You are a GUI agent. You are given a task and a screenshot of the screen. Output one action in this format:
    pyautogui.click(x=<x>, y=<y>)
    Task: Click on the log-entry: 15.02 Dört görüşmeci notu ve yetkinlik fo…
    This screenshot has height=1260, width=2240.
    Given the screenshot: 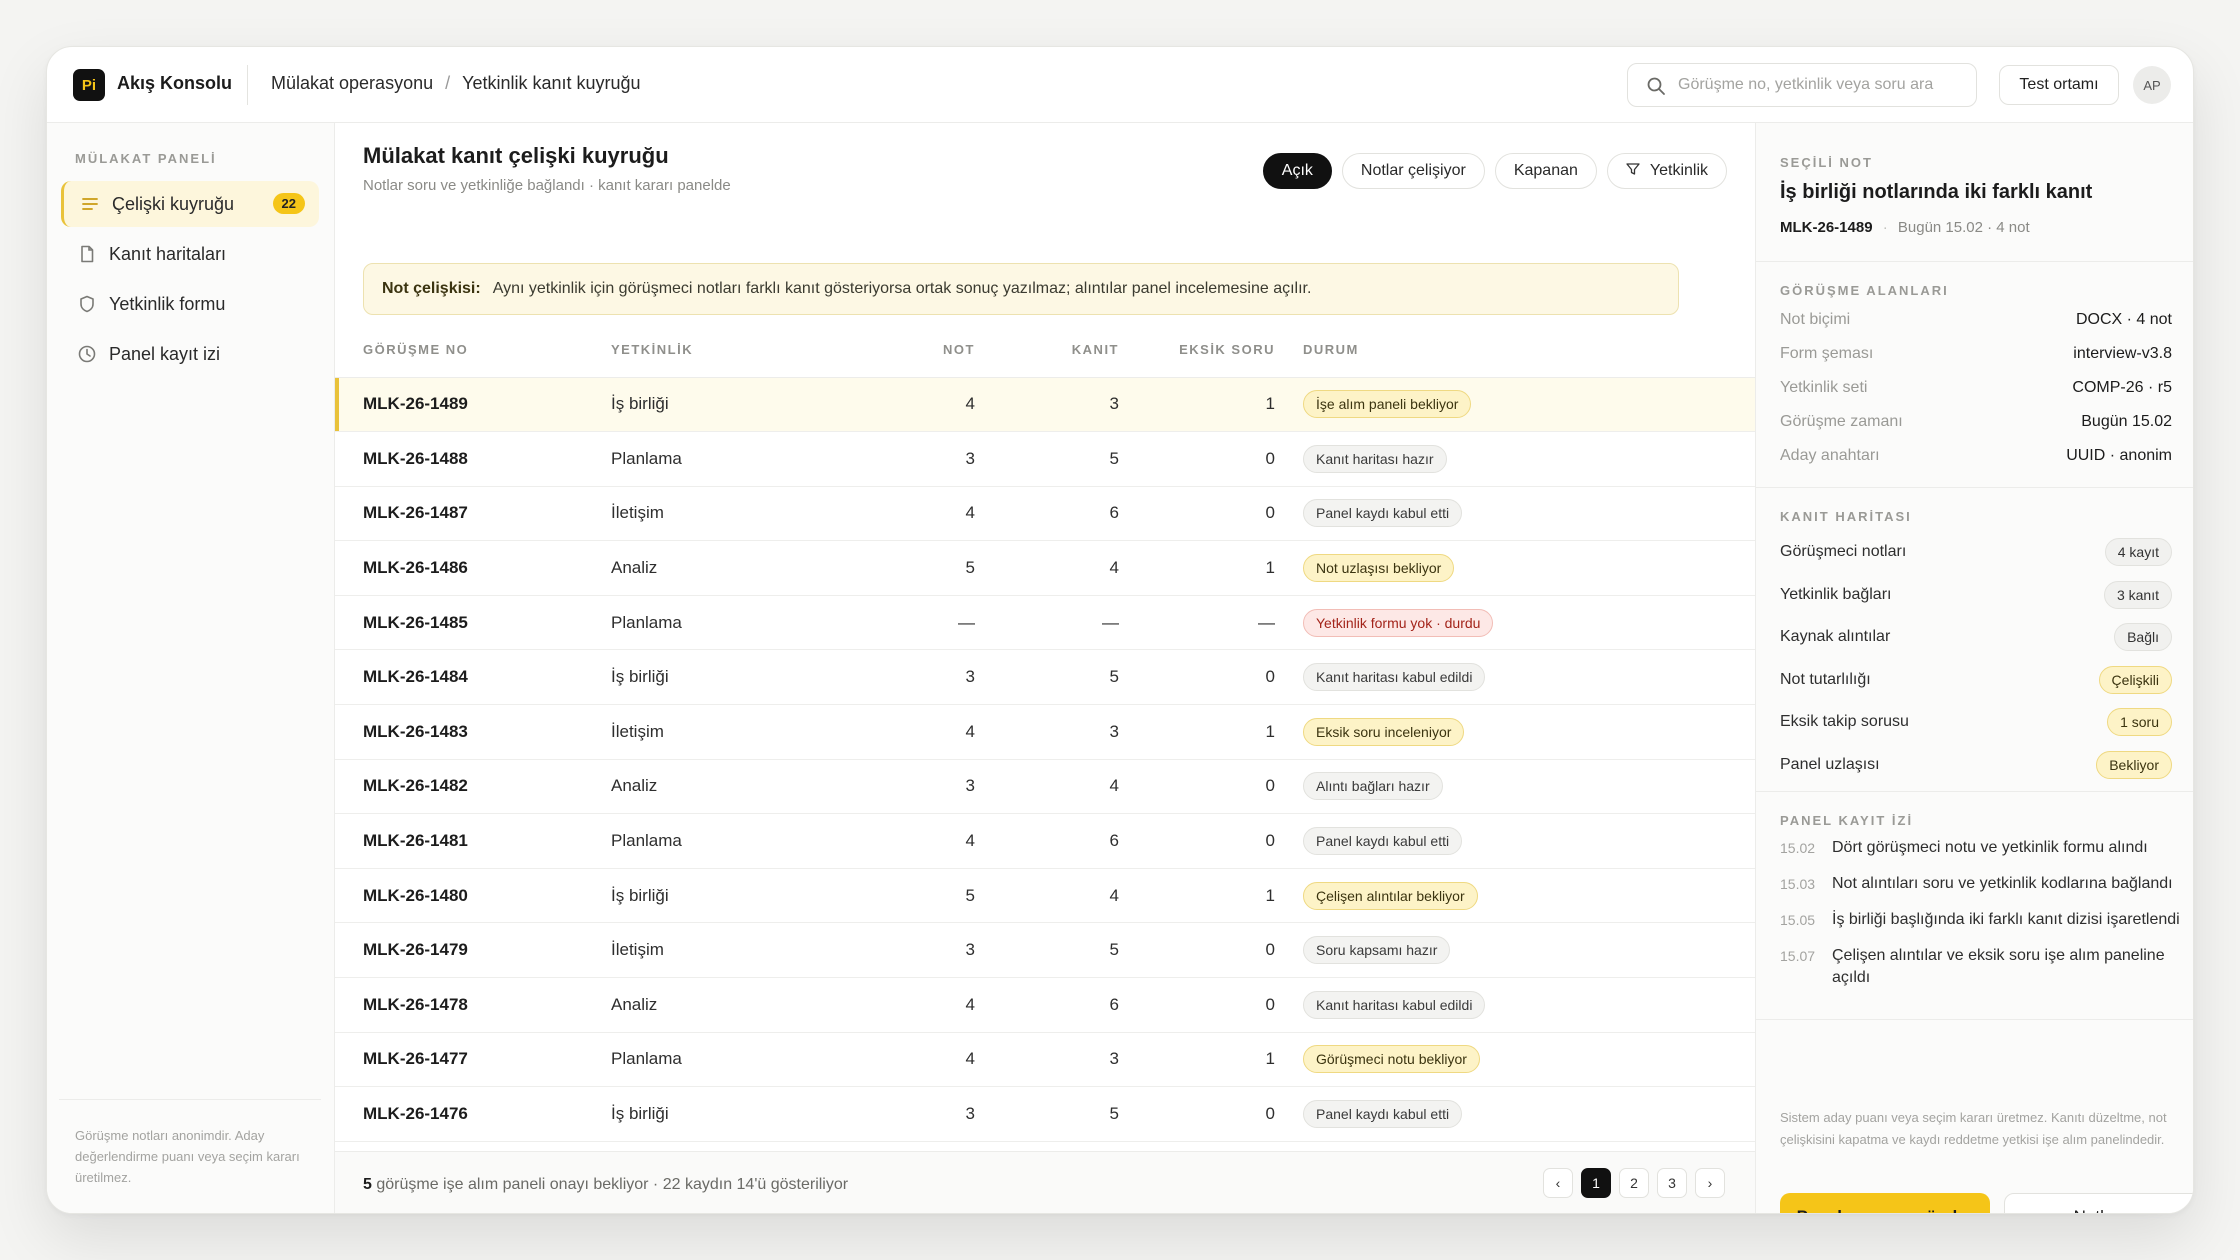 What is the action you would take?
    pyautogui.click(x=1980, y=848)
    